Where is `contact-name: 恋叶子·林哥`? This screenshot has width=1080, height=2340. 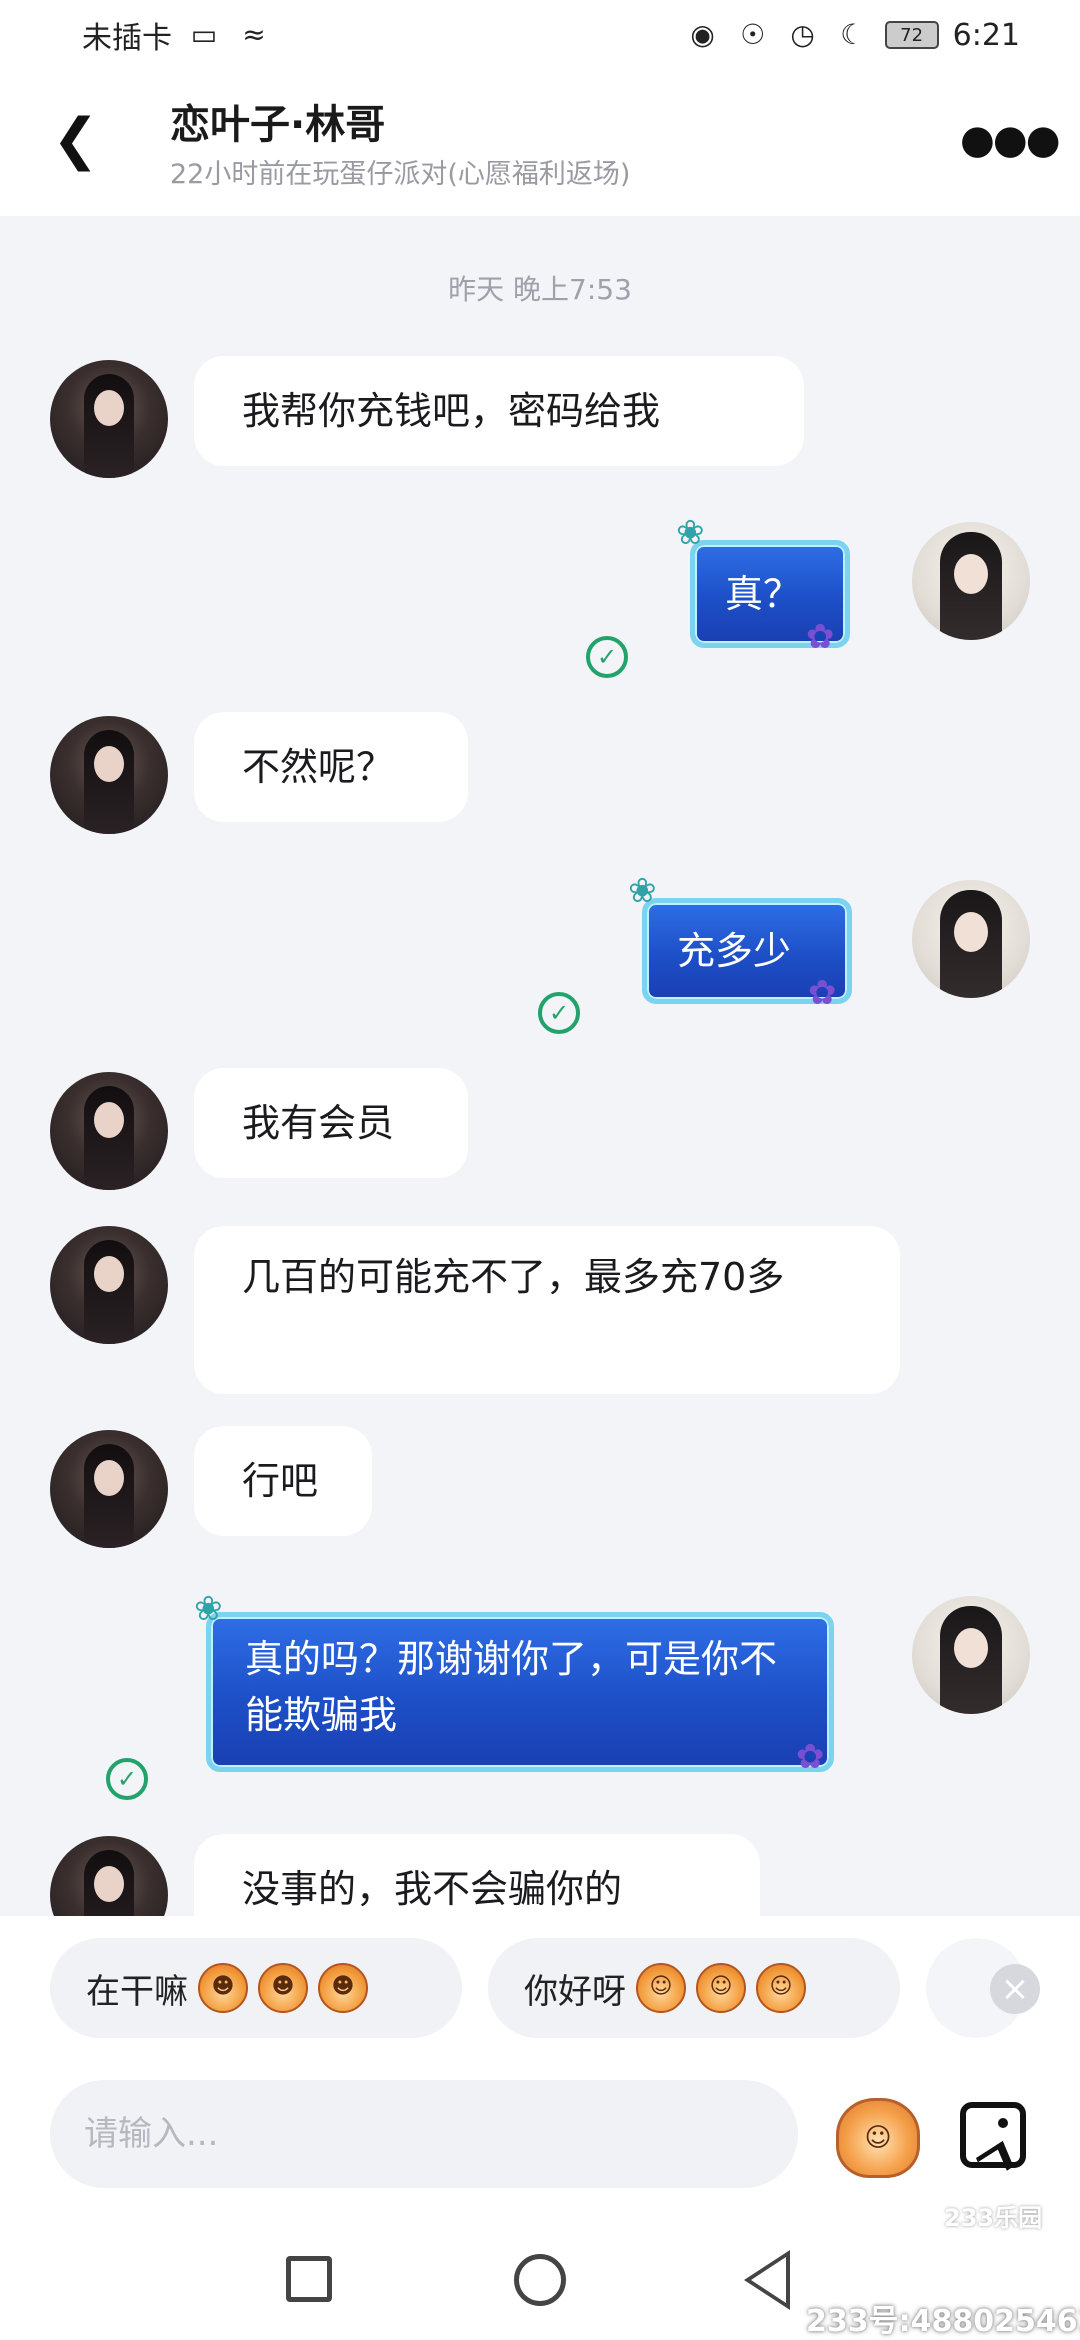
contact-name: 恋叶子·林哥 is located at coordinates (278, 125).